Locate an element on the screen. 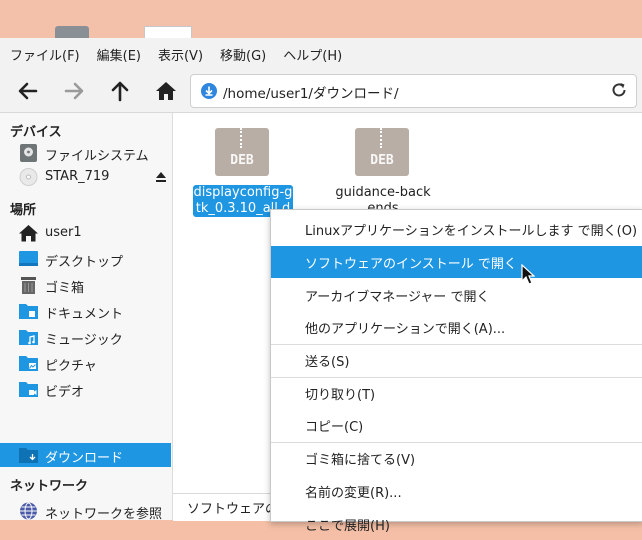 This screenshot has height=540, width=642. sidebar-item-label: ファイルシステム is located at coordinates (97, 156).